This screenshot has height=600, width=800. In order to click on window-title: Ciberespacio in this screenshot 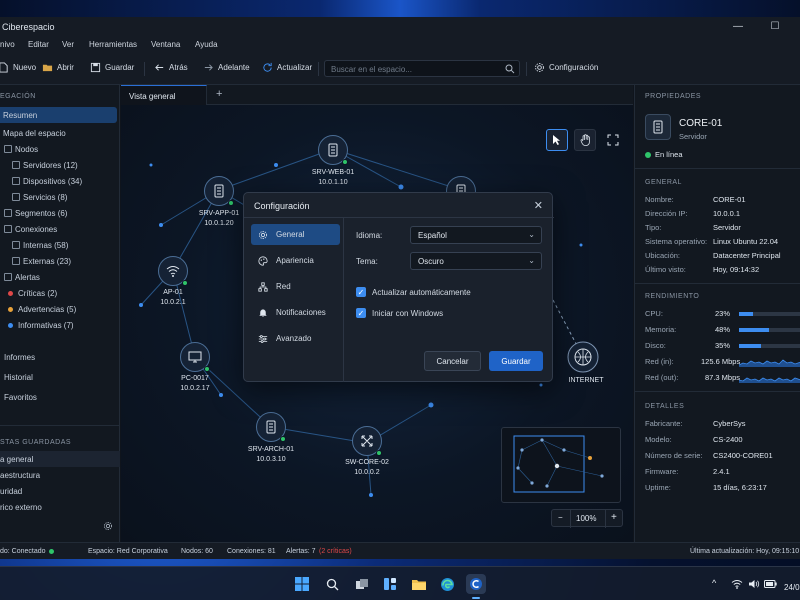, I will do `click(28, 27)`.